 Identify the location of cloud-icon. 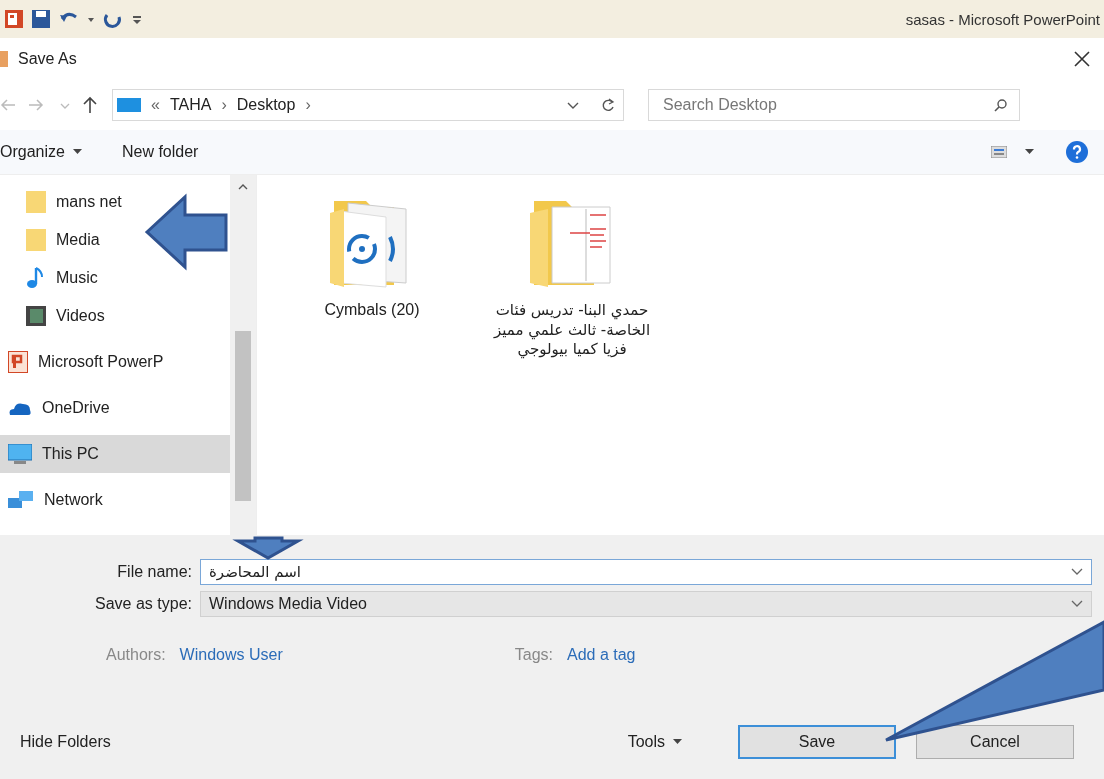
(20, 408).